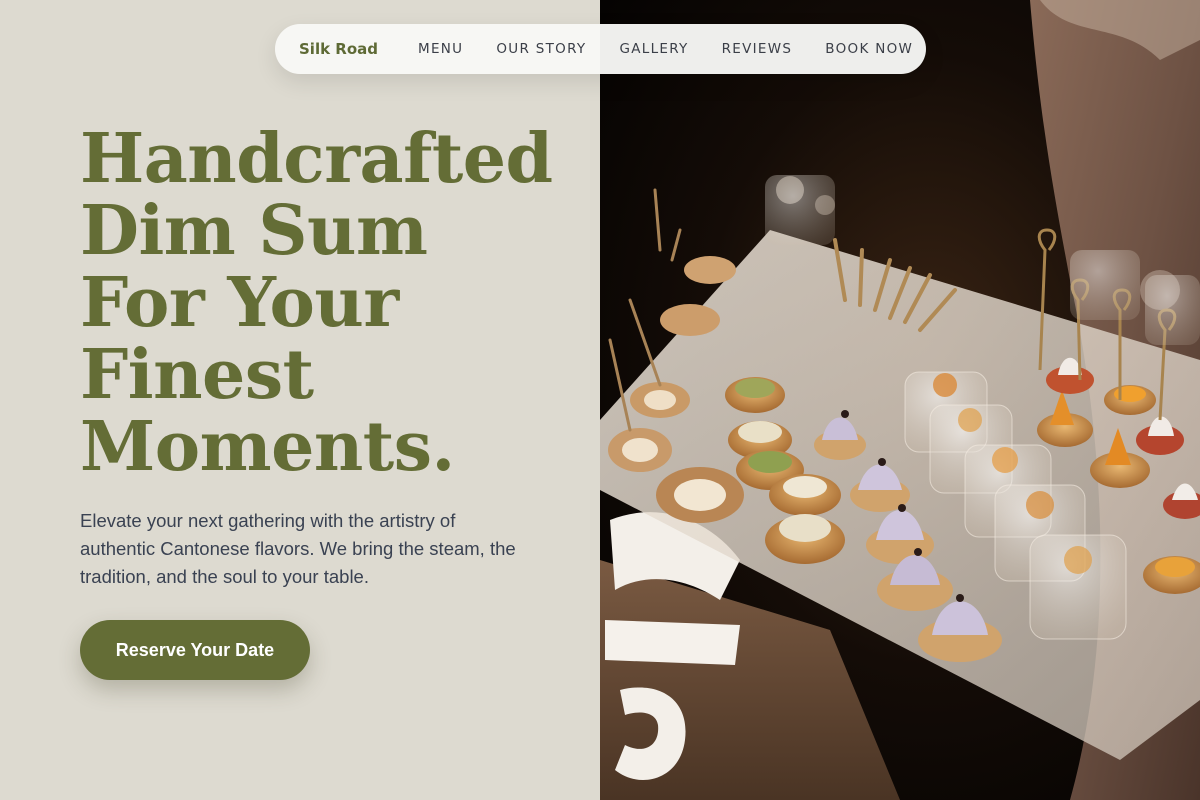 This screenshot has width=1200, height=800. Describe the element at coordinates (316, 159) in the screenshot. I see `hero-title-line: Handcrafted` at that location.